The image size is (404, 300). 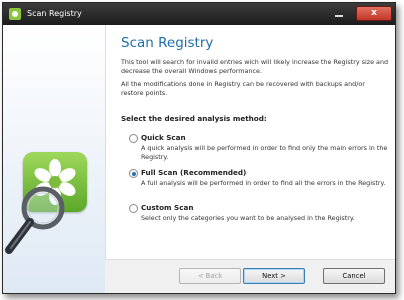 I want to click on title-bar: Scan Registry x, so click(x=199, y=14).